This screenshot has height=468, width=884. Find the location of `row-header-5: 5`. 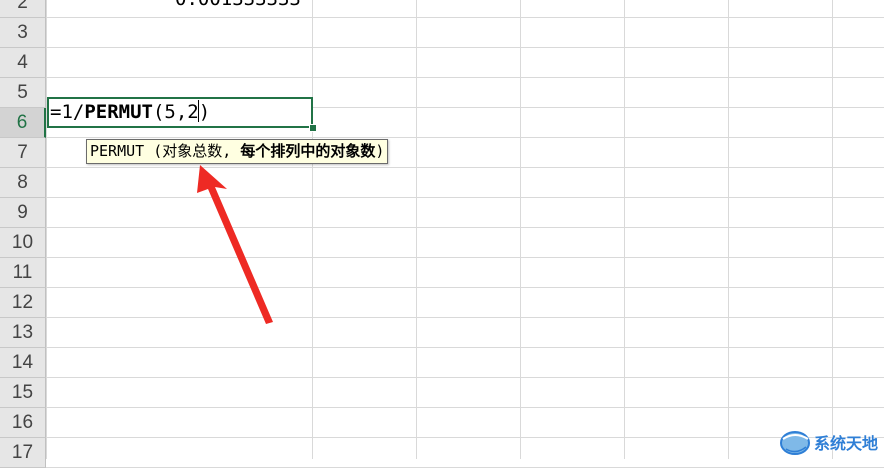

row-header-5: 5 is located at coordinates (23, 93).